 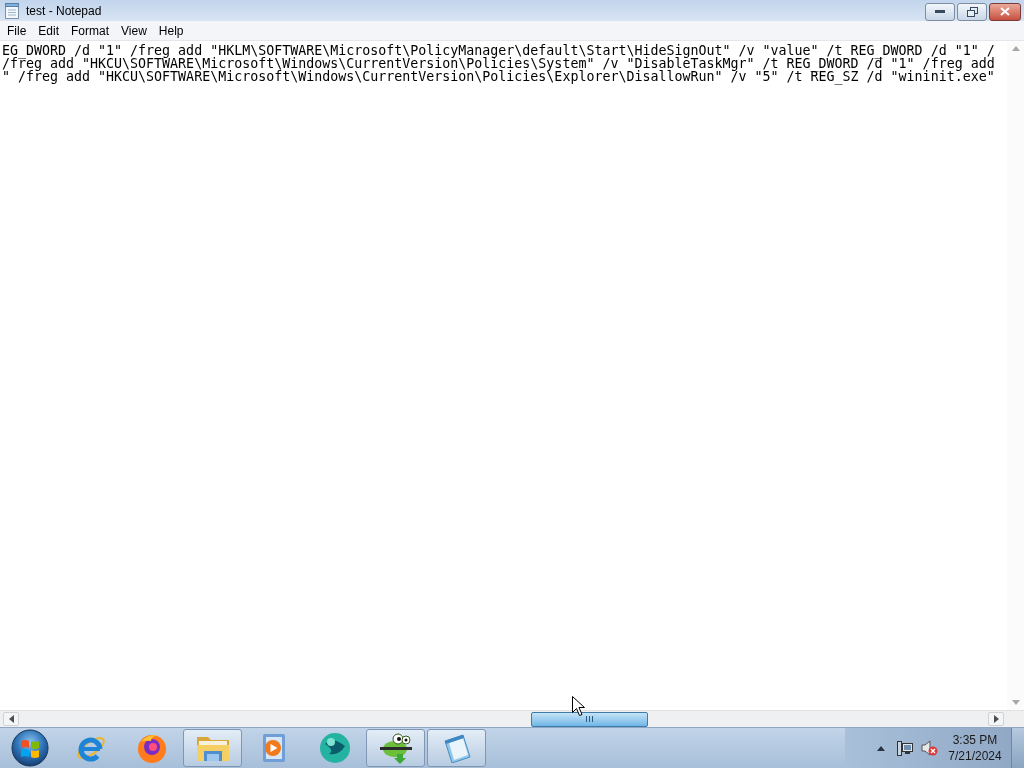 I want to click on scroll-down-icon, so click(x=1015, y=702).